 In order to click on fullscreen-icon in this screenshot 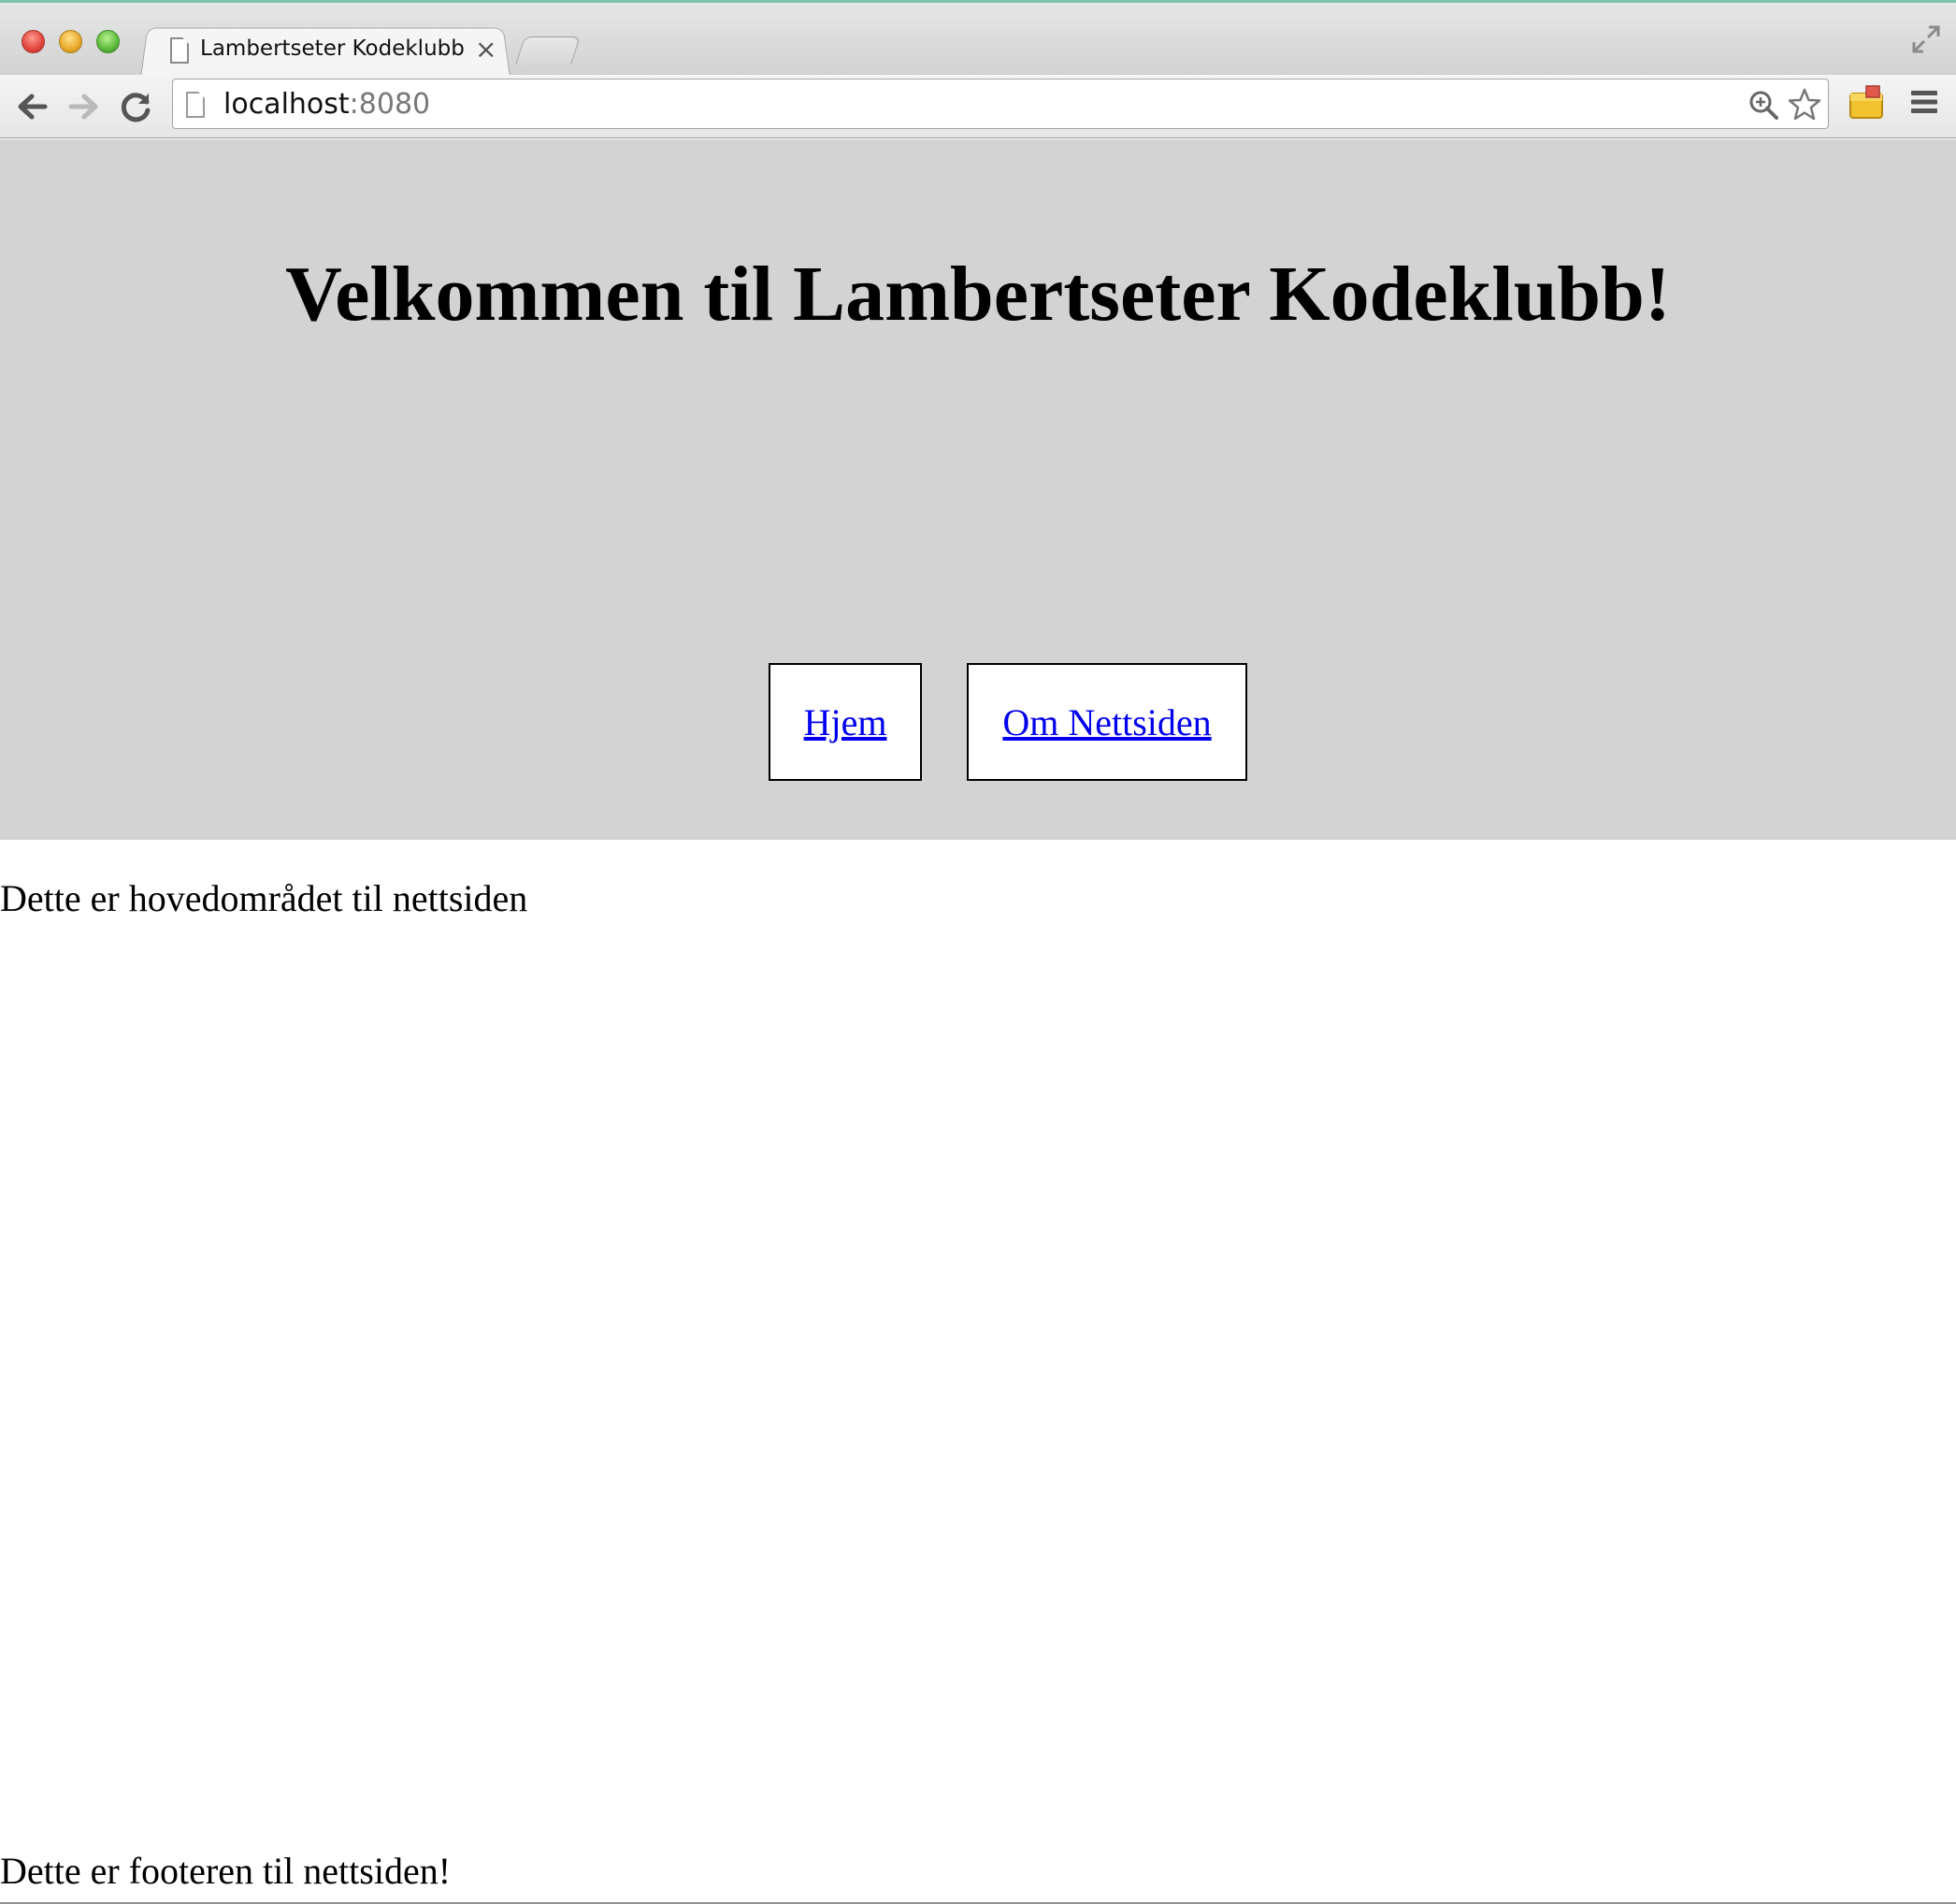, I will do `click(1926, 39)`.